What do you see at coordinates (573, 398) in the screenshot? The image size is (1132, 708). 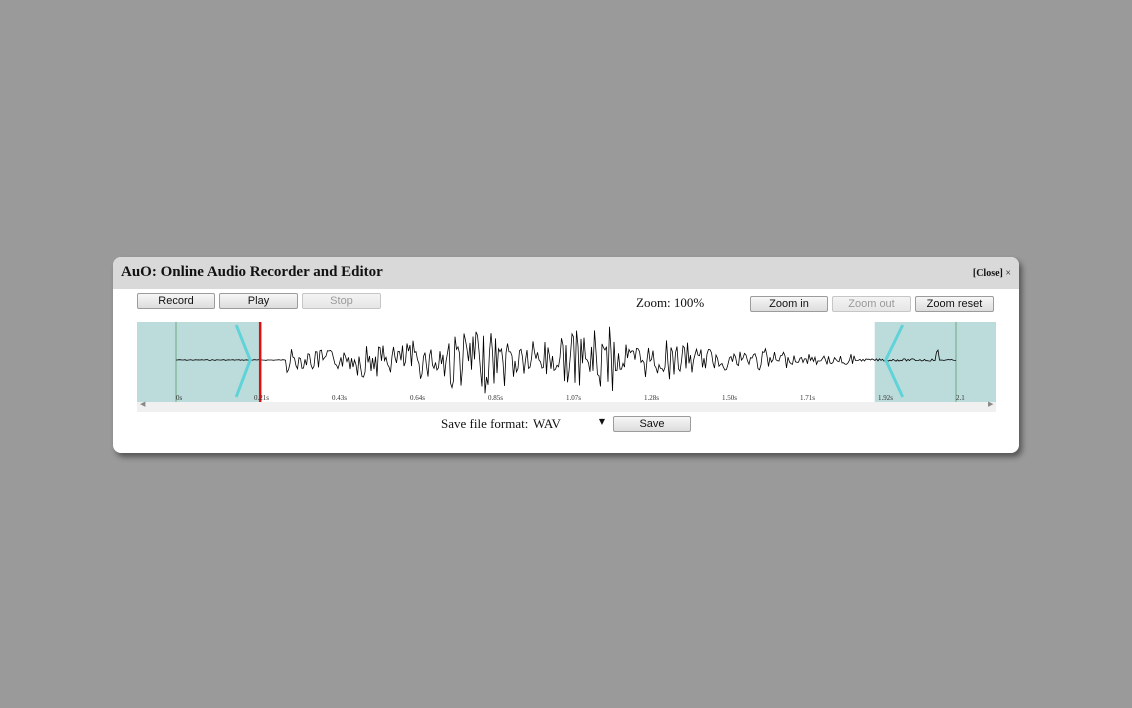 I see `time-tick-label: 1.07s` at bounding box center [573, 398].